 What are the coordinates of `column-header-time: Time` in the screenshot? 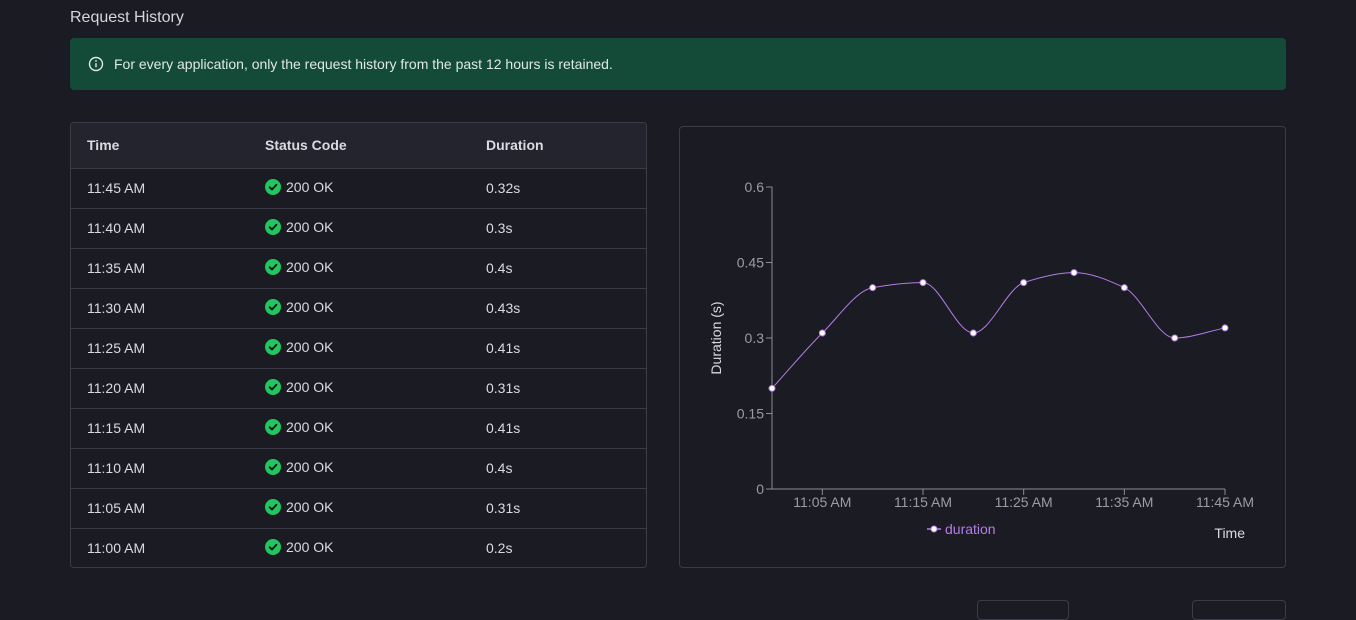 It's located at (103, 145).